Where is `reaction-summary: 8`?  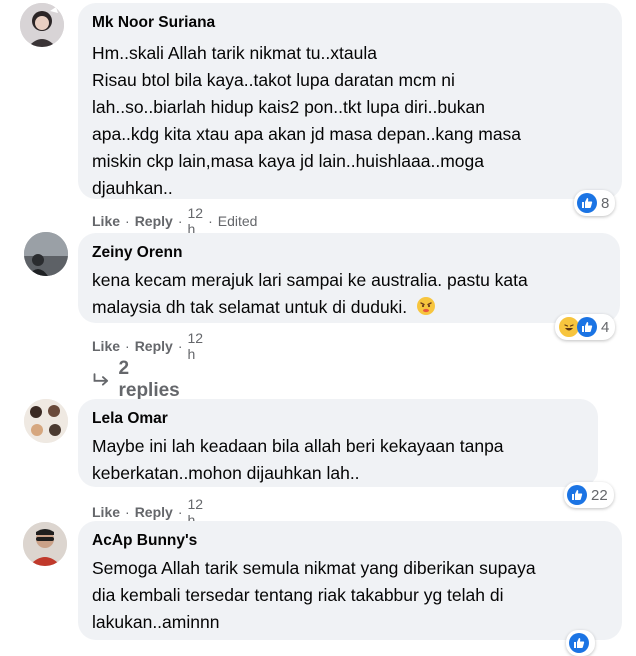 reaction-summary: 8 is located at coordinates (595, 203).